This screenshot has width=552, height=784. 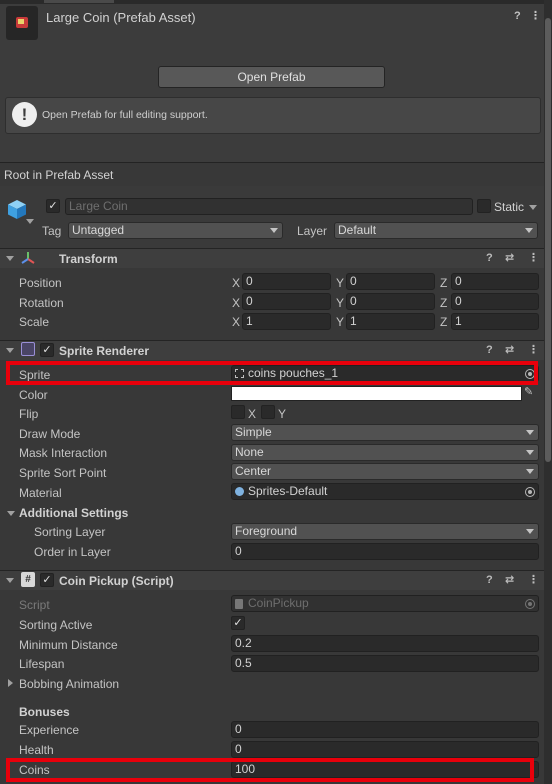 I want to click on layer-label: Layer, so click(x=312, y=231).